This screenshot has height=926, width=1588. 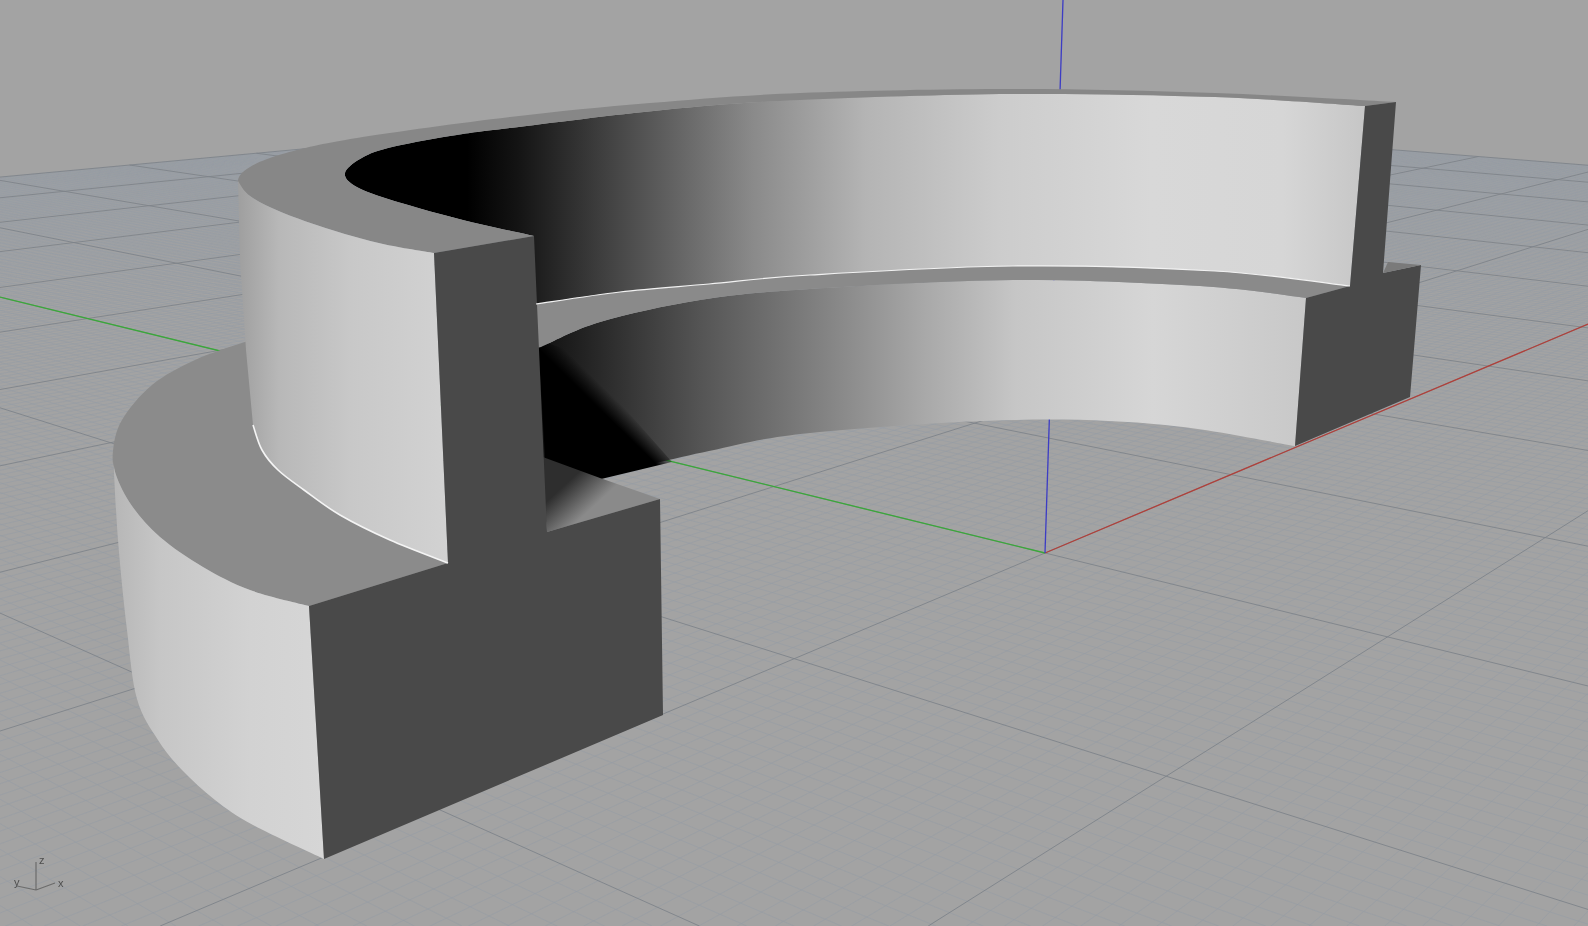 I want to click on axis-label: x, so click(x=61, y=883).